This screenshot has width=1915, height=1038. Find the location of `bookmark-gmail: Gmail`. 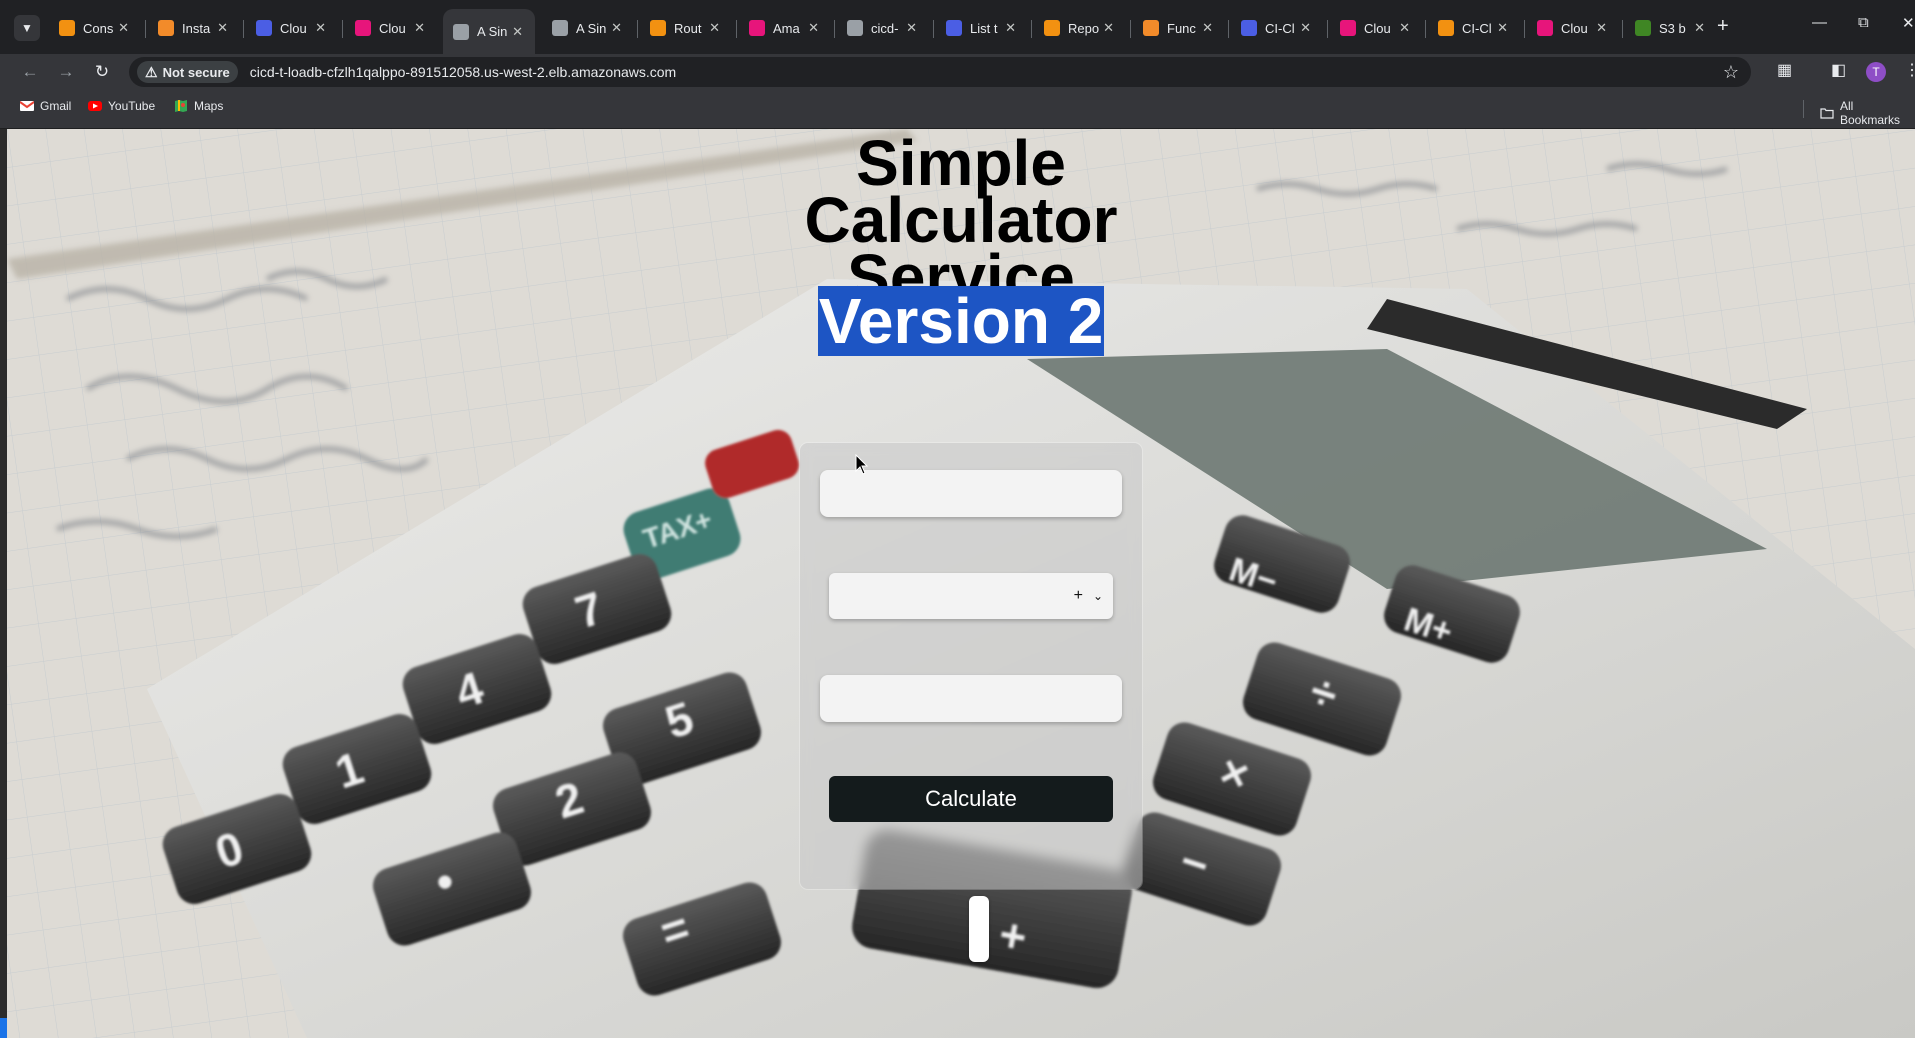

bookmark-gmail: Gmail is located at coordinates (45, 106).